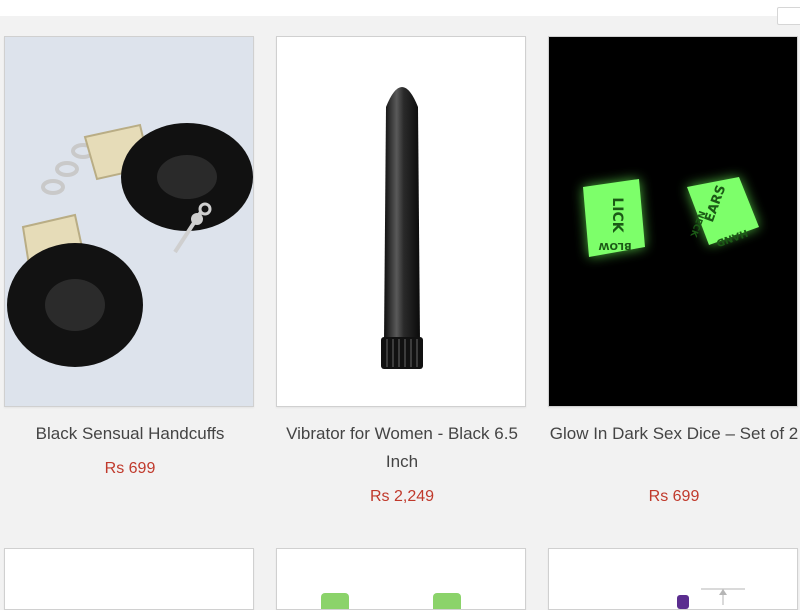 The height and width of the screenshot is (610, 800). Describe the element at coordinates (674, 434) in the screenshot. I see `product-title: Glow In Dark Sex Dice – Set of 2` at that location.